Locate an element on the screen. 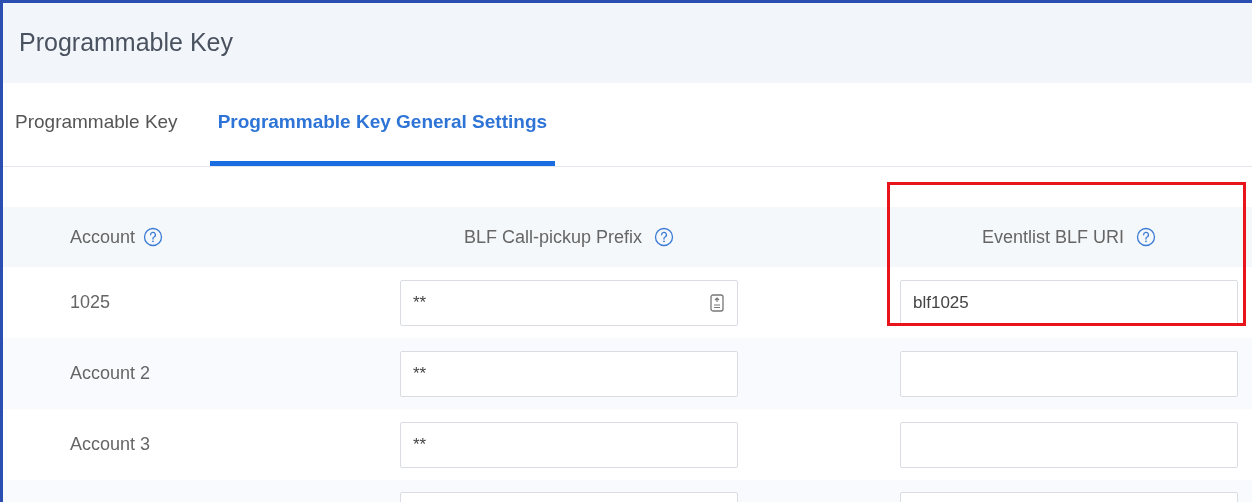 The height and width of the screenshot is (502, 1252). autofill-icon is located at coordinates (717, 302).